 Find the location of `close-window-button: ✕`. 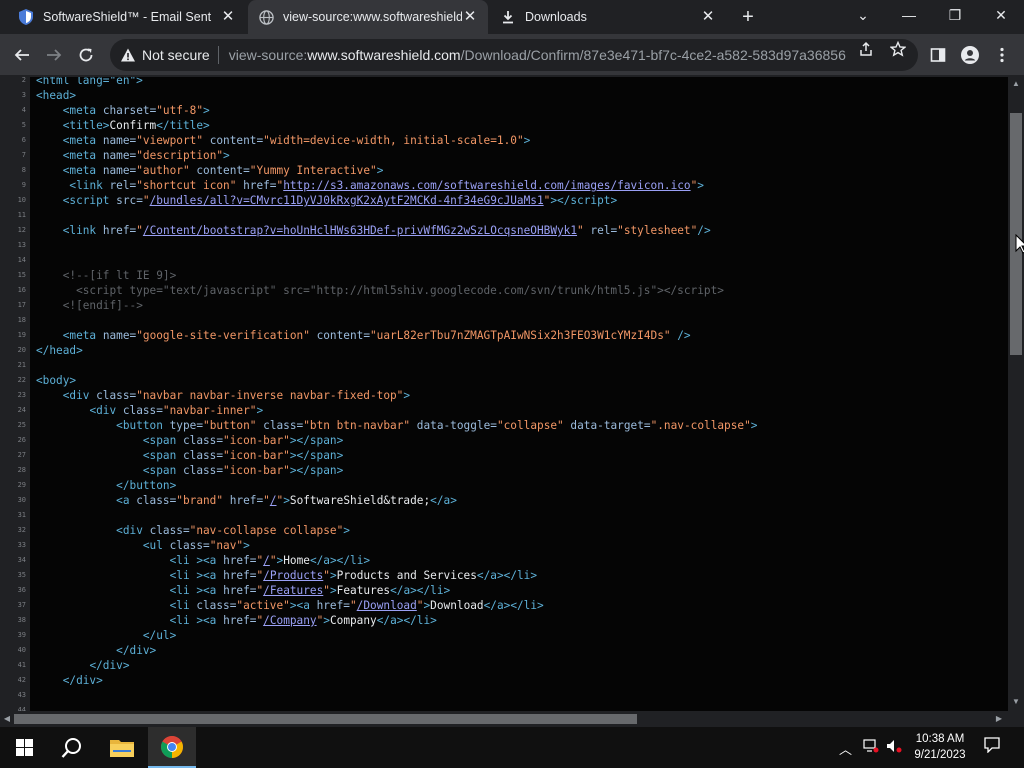

close-window-button: ✕ is located at coordinates (1001, 15).